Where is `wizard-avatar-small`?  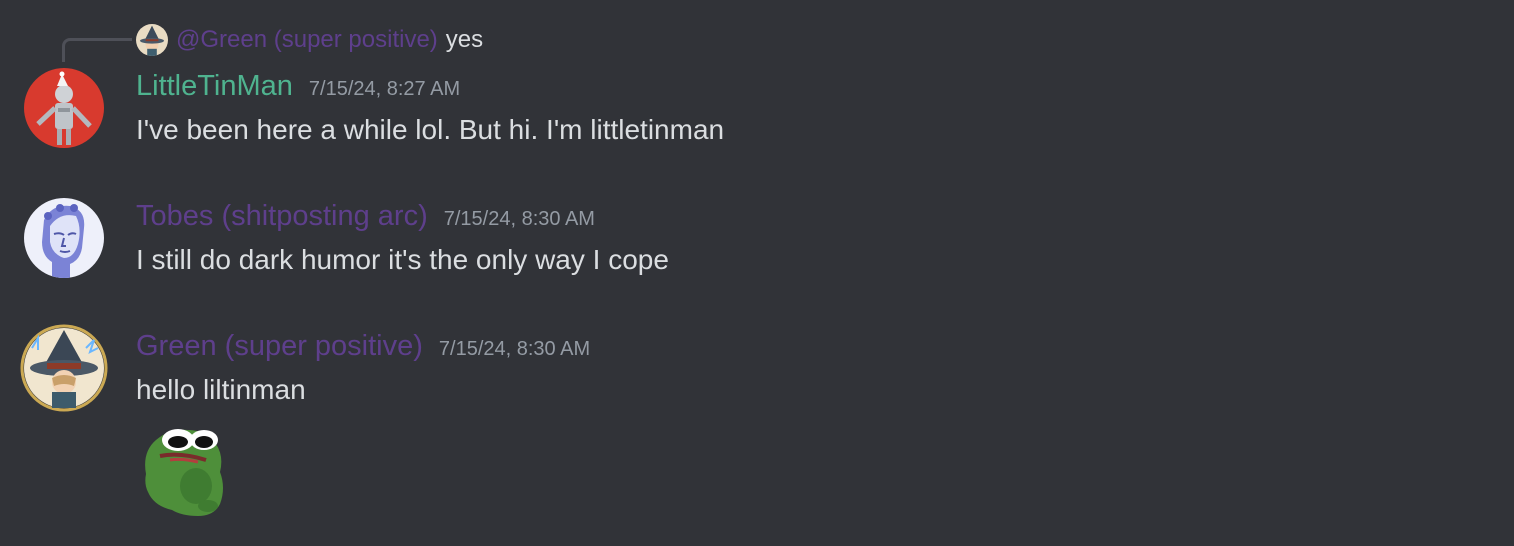
wizard-avatar-small is located at coordinates (152, 40).